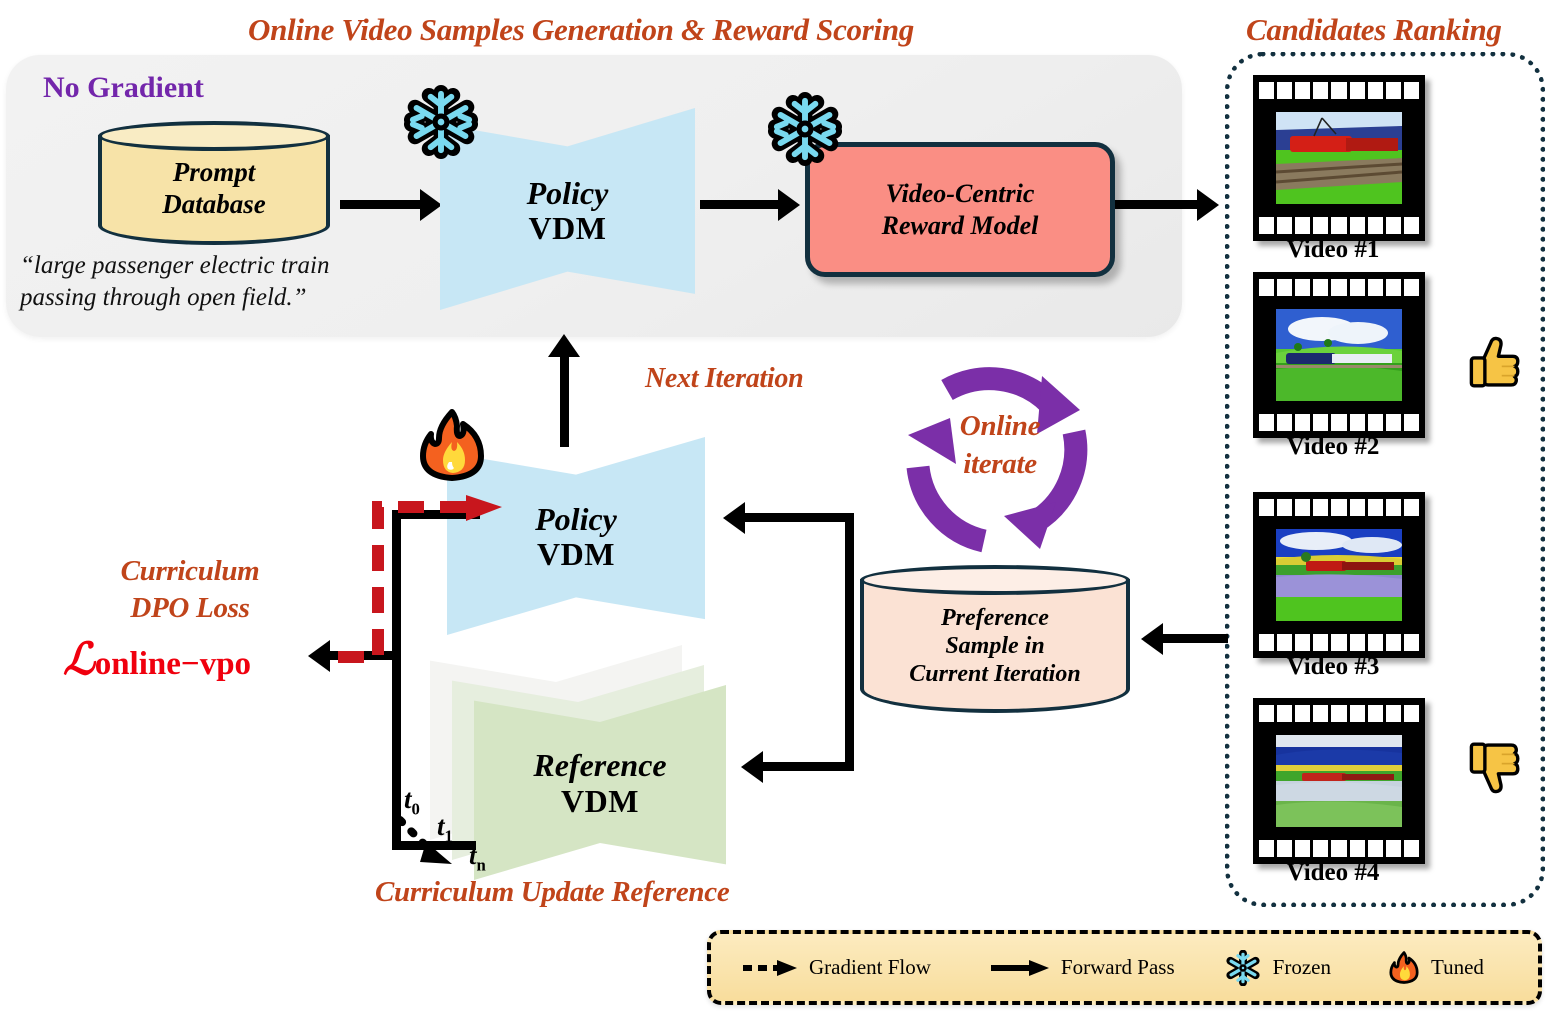 Image resolution: width=1550 pixels, height=1024 pixels. I want to click on legend-panel: Gradient Flow Forward Pass Frozen Tuned, so click(1124, 967).